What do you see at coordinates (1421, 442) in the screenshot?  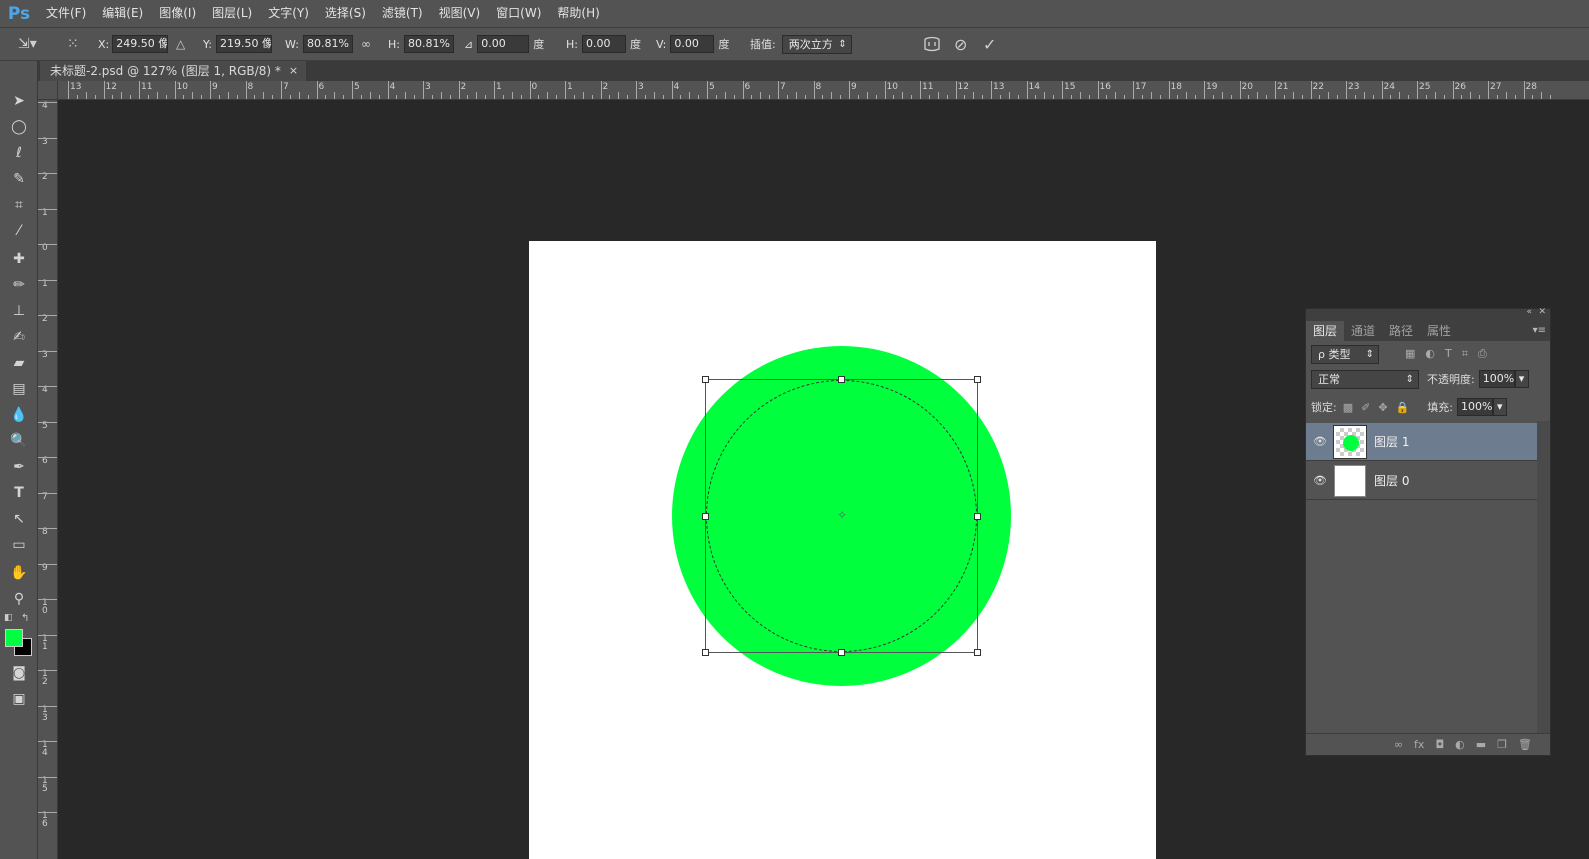 I see `layer-row-1: 👁 图层 1` at bounding box center [1421, 442].